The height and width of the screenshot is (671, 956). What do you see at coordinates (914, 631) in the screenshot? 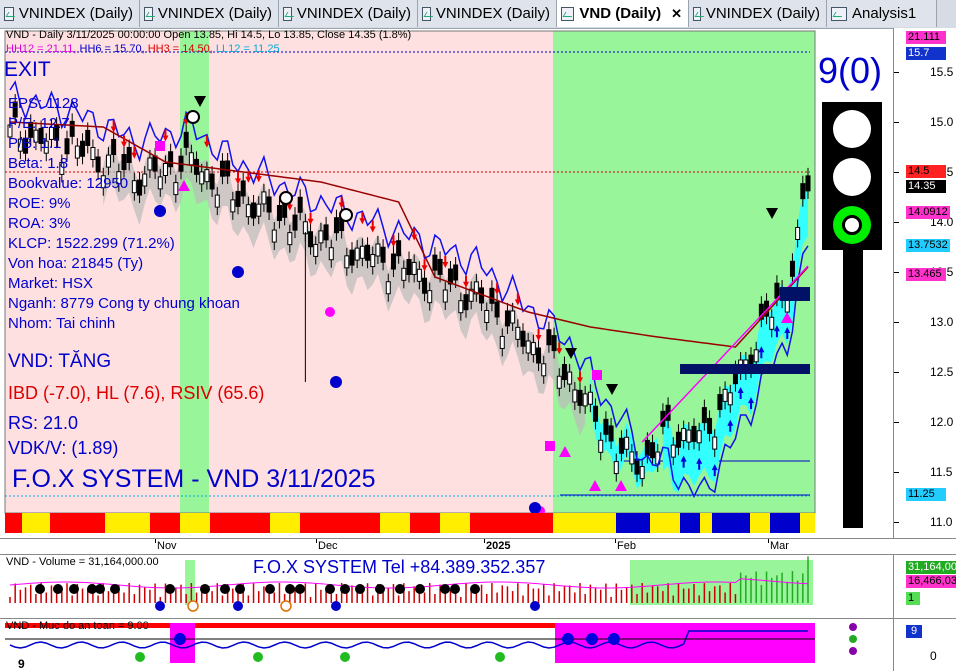
I see `safety-tag: 9` at bounding box center [914, 631].